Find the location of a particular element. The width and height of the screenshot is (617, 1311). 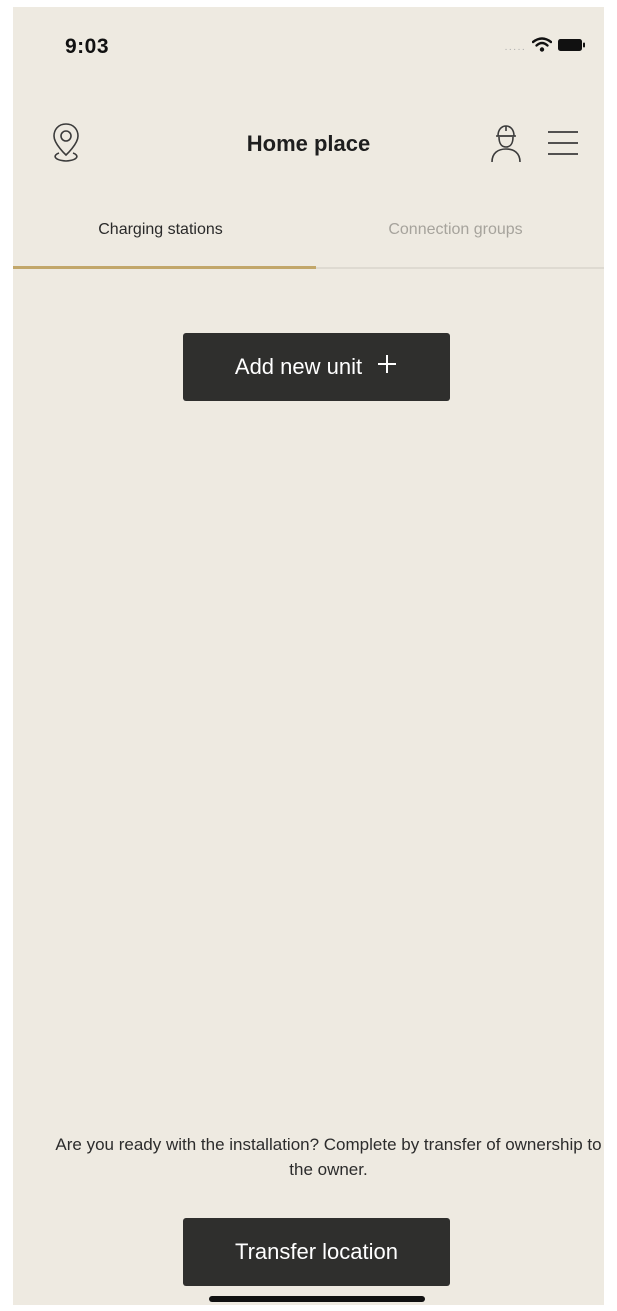

status-icons: ····· is located at coordinates (545, 47).